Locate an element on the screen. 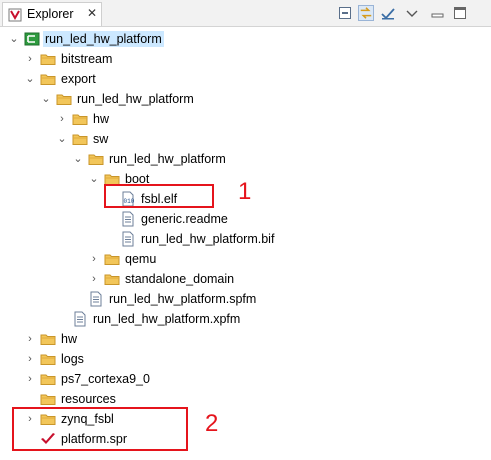  tree-item-xpfm: run_led_hw_platform.xpfm is located at coordinates (263, 319).